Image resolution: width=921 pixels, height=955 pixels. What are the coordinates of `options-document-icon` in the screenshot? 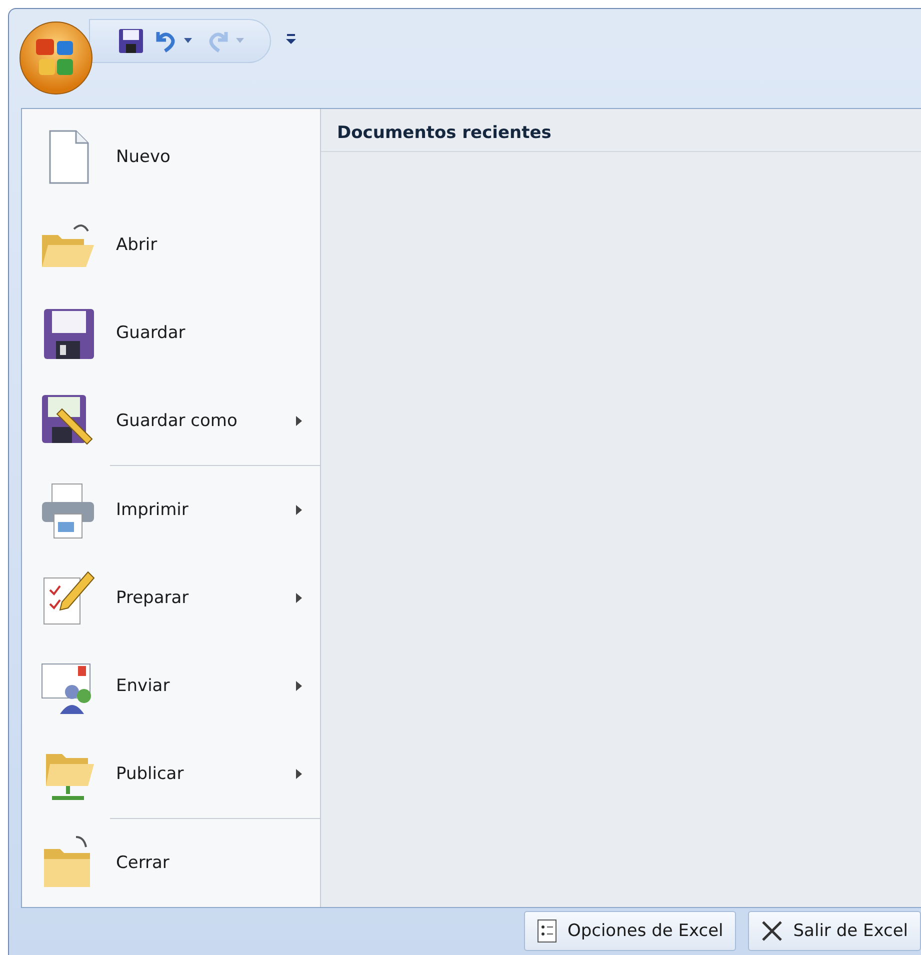 It's located at (547, 931).